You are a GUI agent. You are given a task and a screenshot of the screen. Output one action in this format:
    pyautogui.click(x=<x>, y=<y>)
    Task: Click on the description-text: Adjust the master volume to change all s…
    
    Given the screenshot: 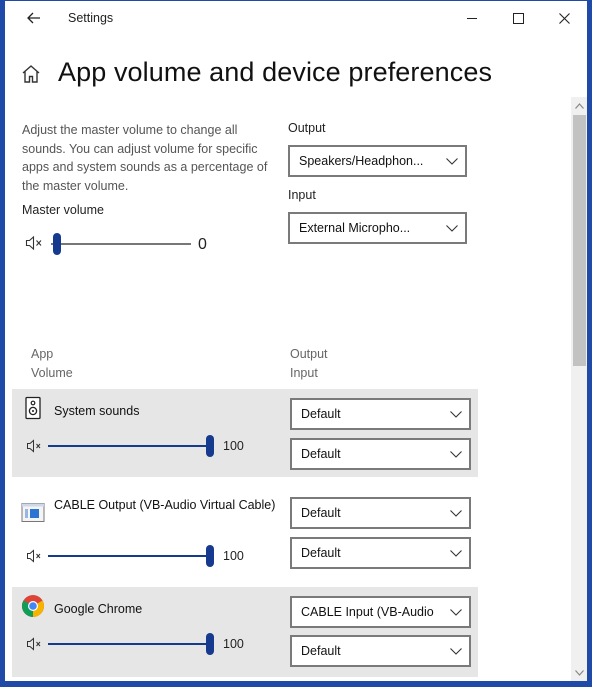 What is the action you would take?
    pyautogui.click(x=145, y=158)
    